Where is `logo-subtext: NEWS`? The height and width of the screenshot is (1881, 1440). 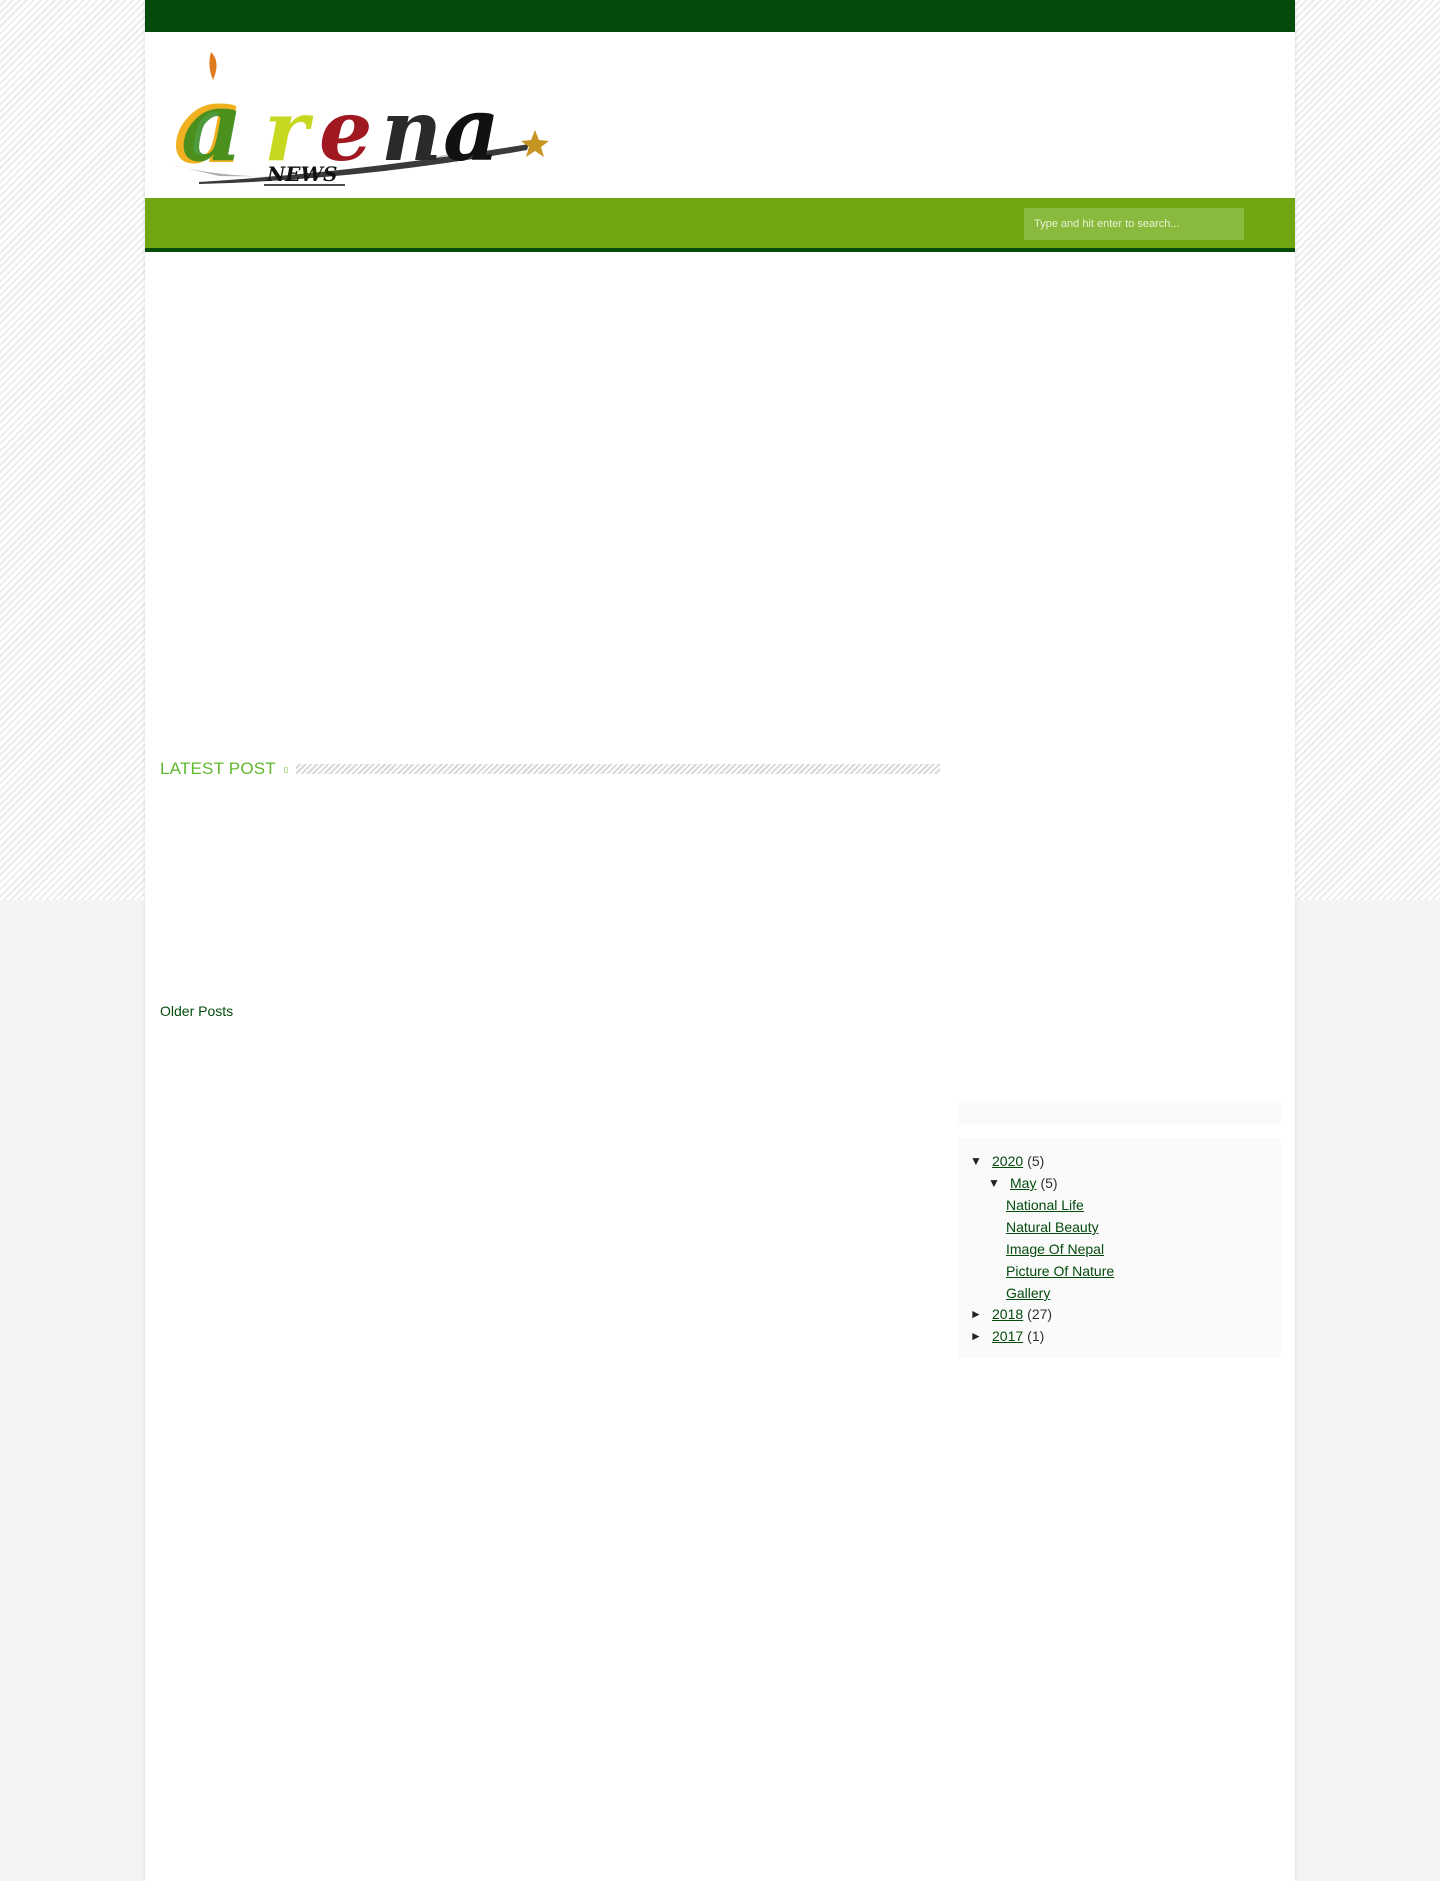
logo-subtext: NEWS is located at coordinates (301, 174).